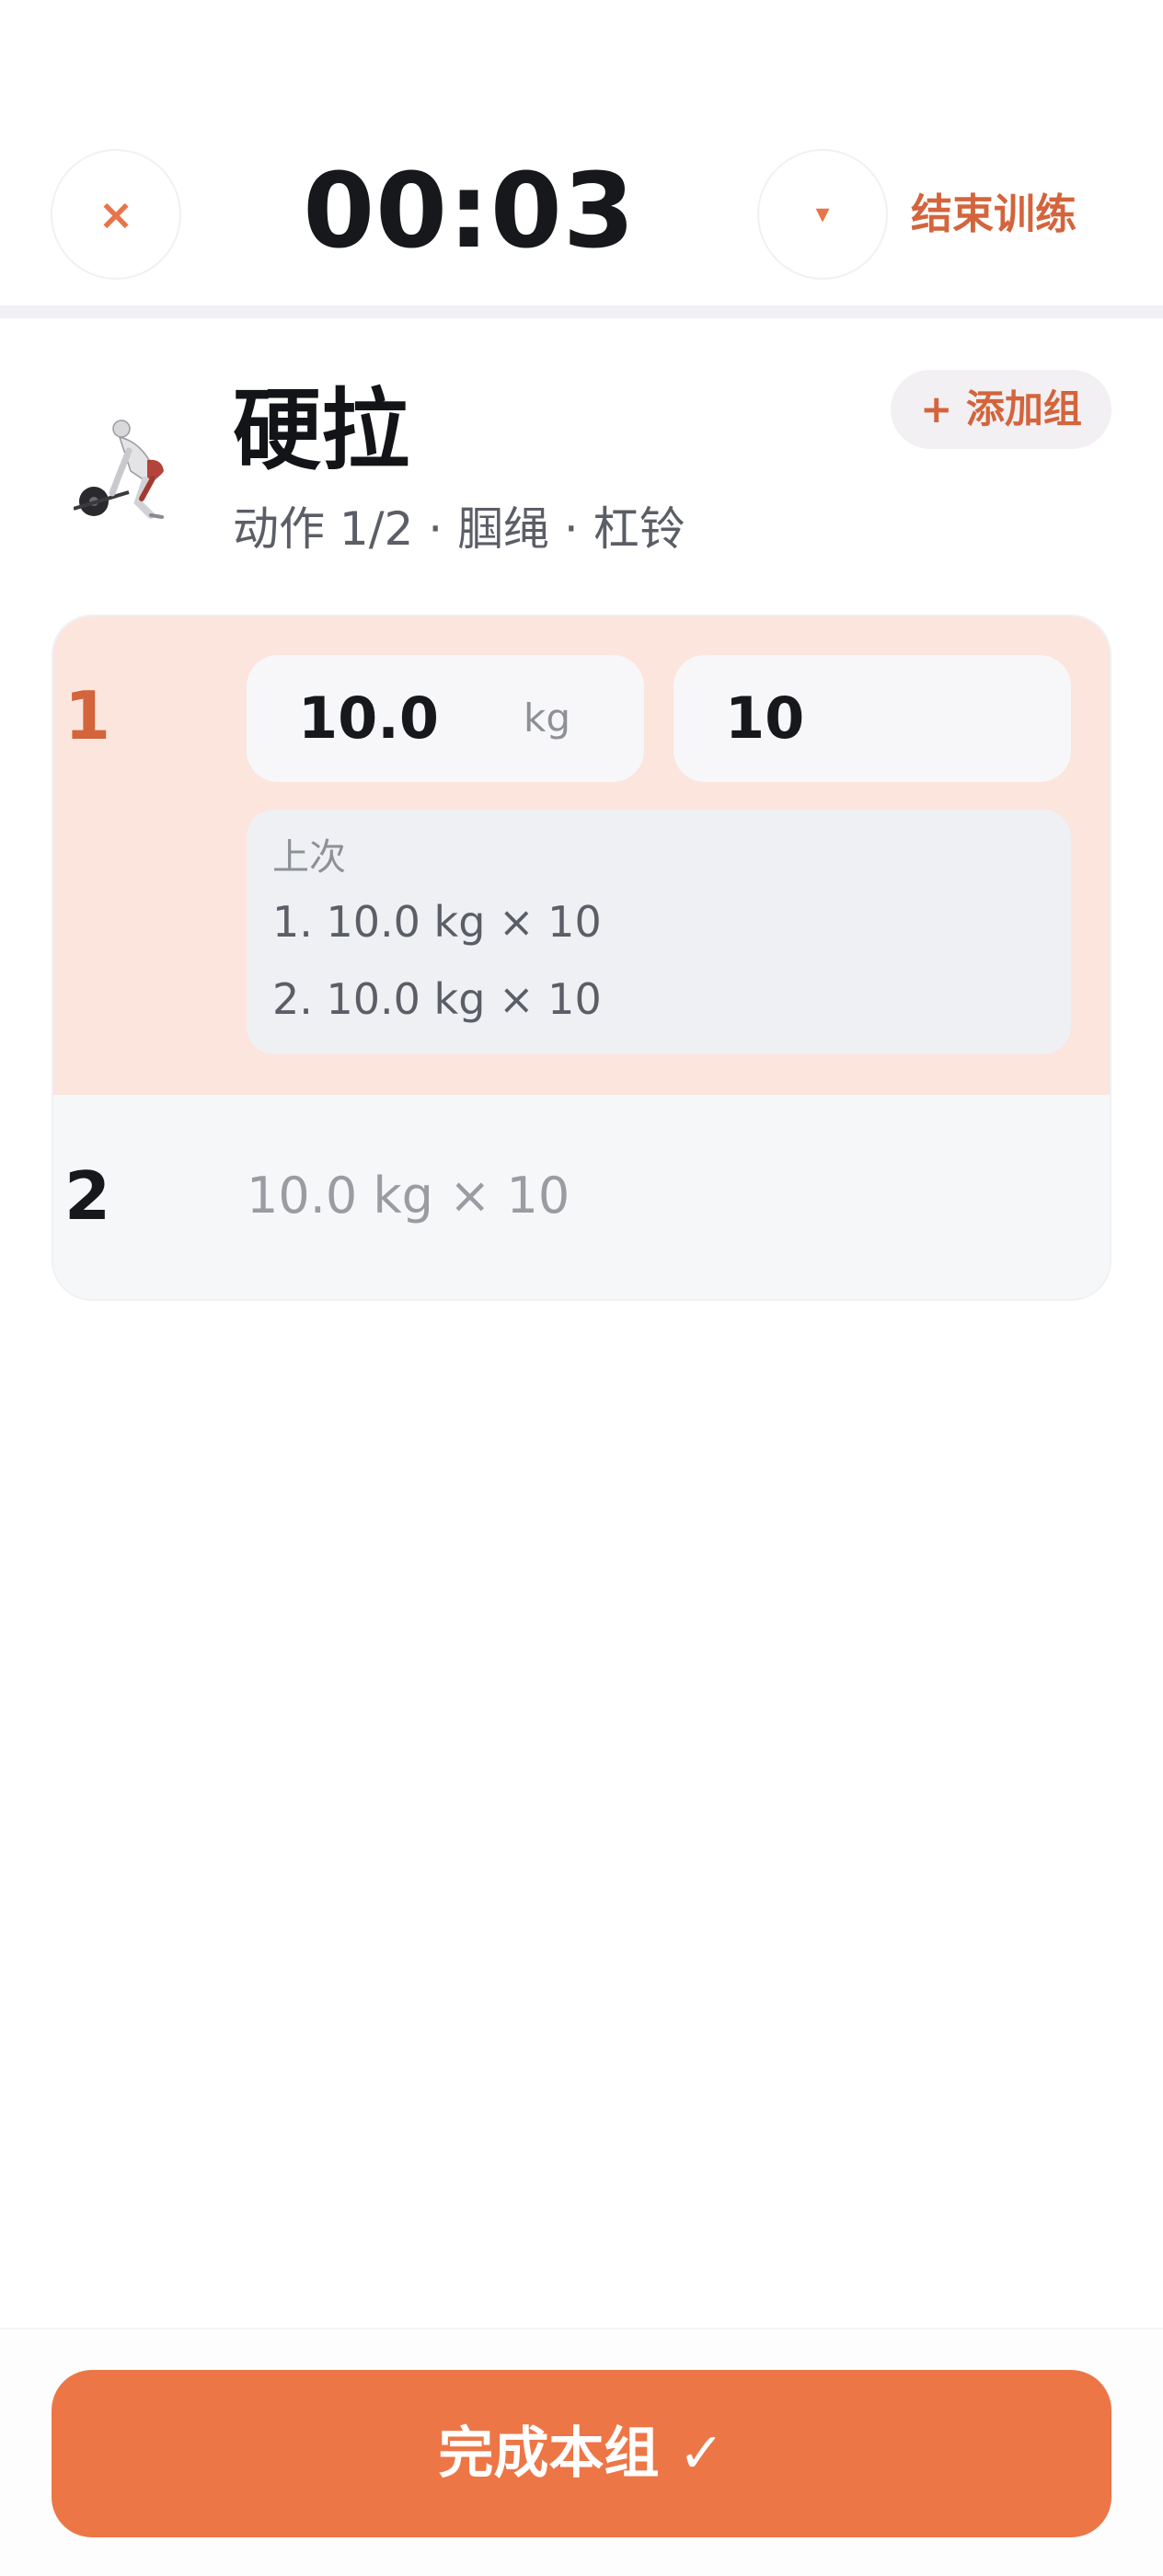 The image size is (1163, 2576). Describe the element at coordinates (1001, 409) in the screenshot. I see `add-set-button: + 添加组` at that location.